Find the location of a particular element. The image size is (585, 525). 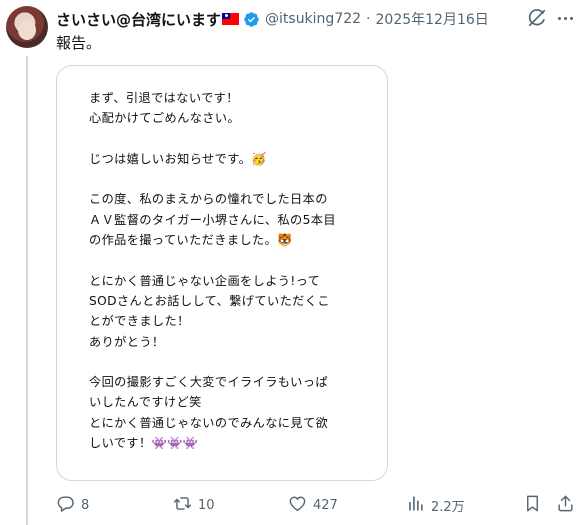

tweet-text: 報告。 is located at coordinates (79, 43).